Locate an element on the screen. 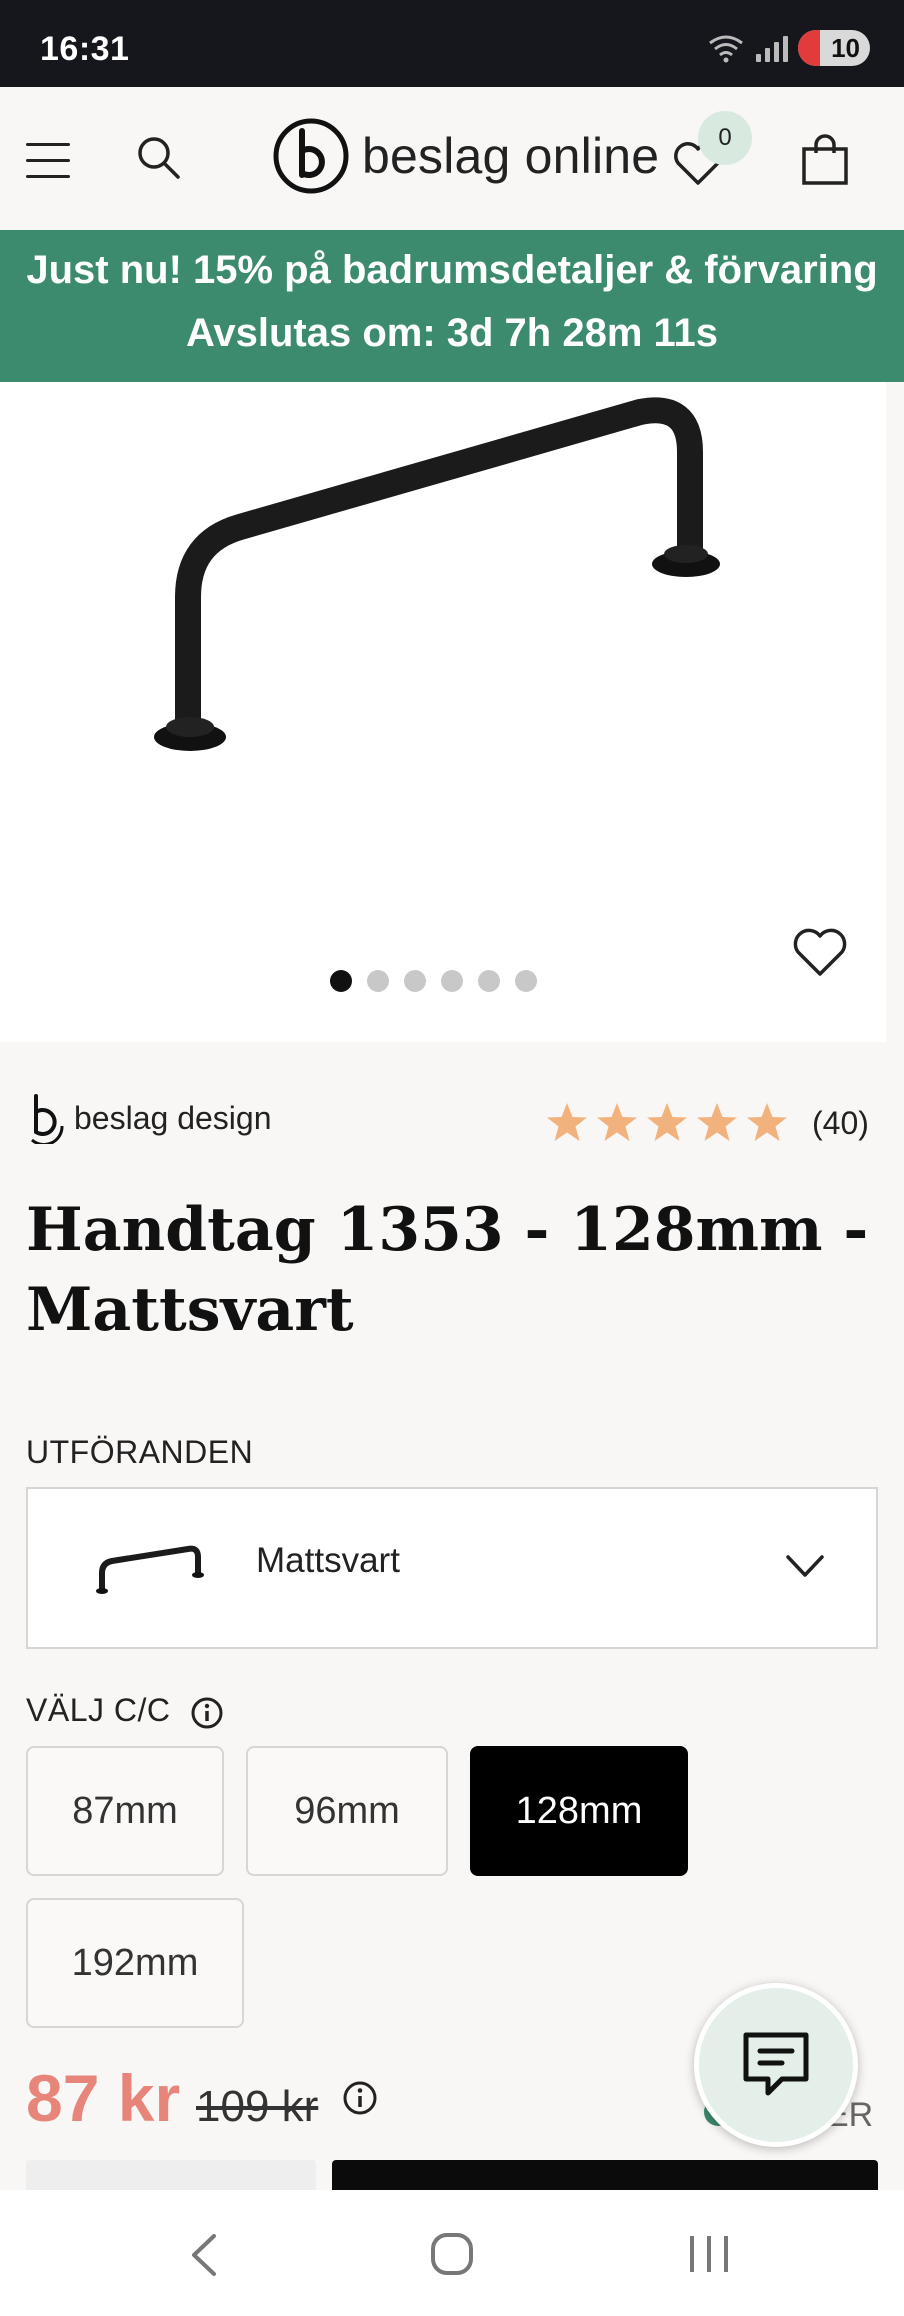  variants-label: UTFÖRANDEN is located at coordinates (140, 1452).